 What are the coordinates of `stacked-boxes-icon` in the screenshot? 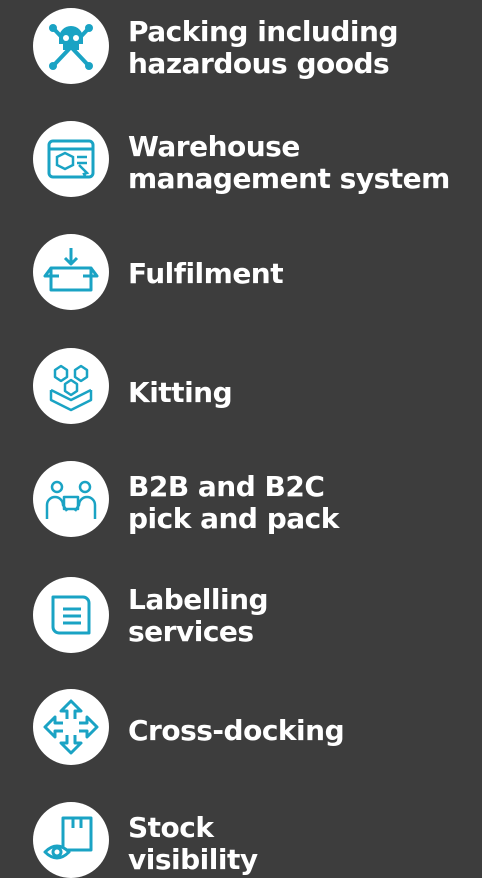 It's located at (71, 388).